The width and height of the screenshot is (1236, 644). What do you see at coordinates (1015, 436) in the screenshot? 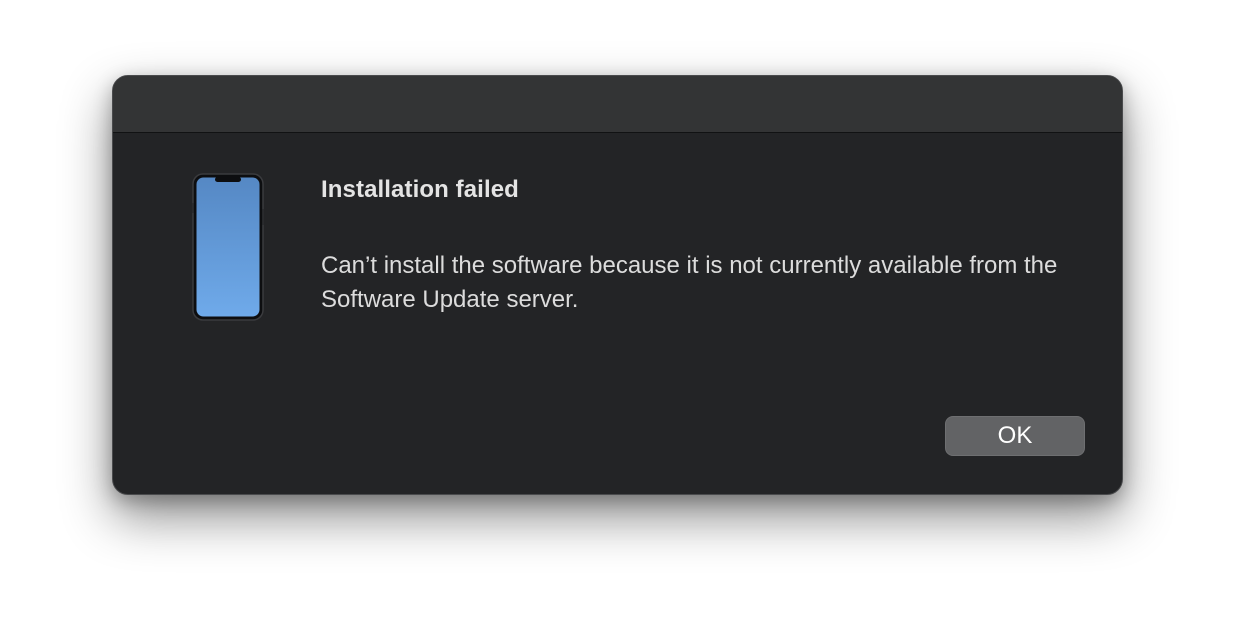
I see `ok-button: OK` at bounding box center [1015, 436].